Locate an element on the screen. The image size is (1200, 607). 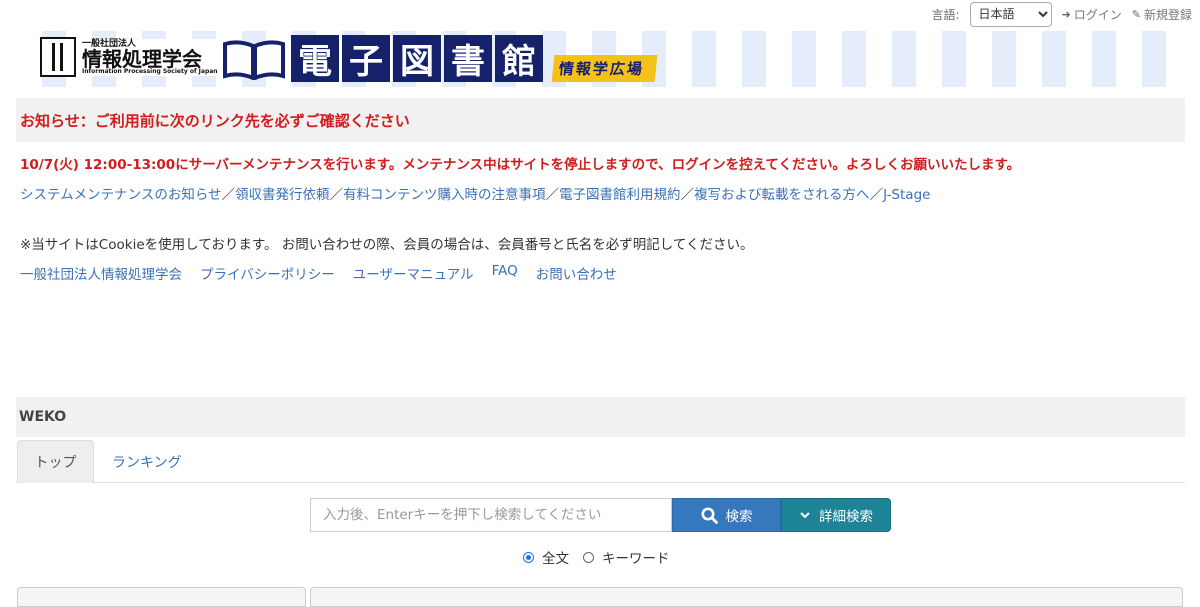
search-mode-radios: 全文 キーワード is located at coordinates (596, 557).